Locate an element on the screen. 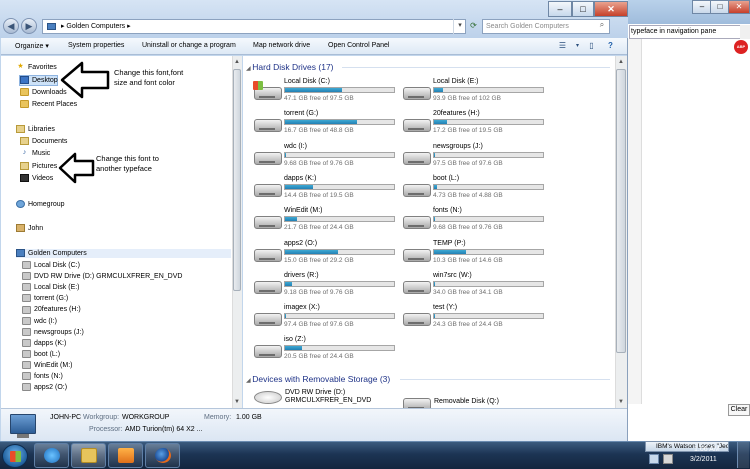 Image resolution: width=750 pixels, height=469 pixels. maximize-button: □ is located at coordinates (583, 9).